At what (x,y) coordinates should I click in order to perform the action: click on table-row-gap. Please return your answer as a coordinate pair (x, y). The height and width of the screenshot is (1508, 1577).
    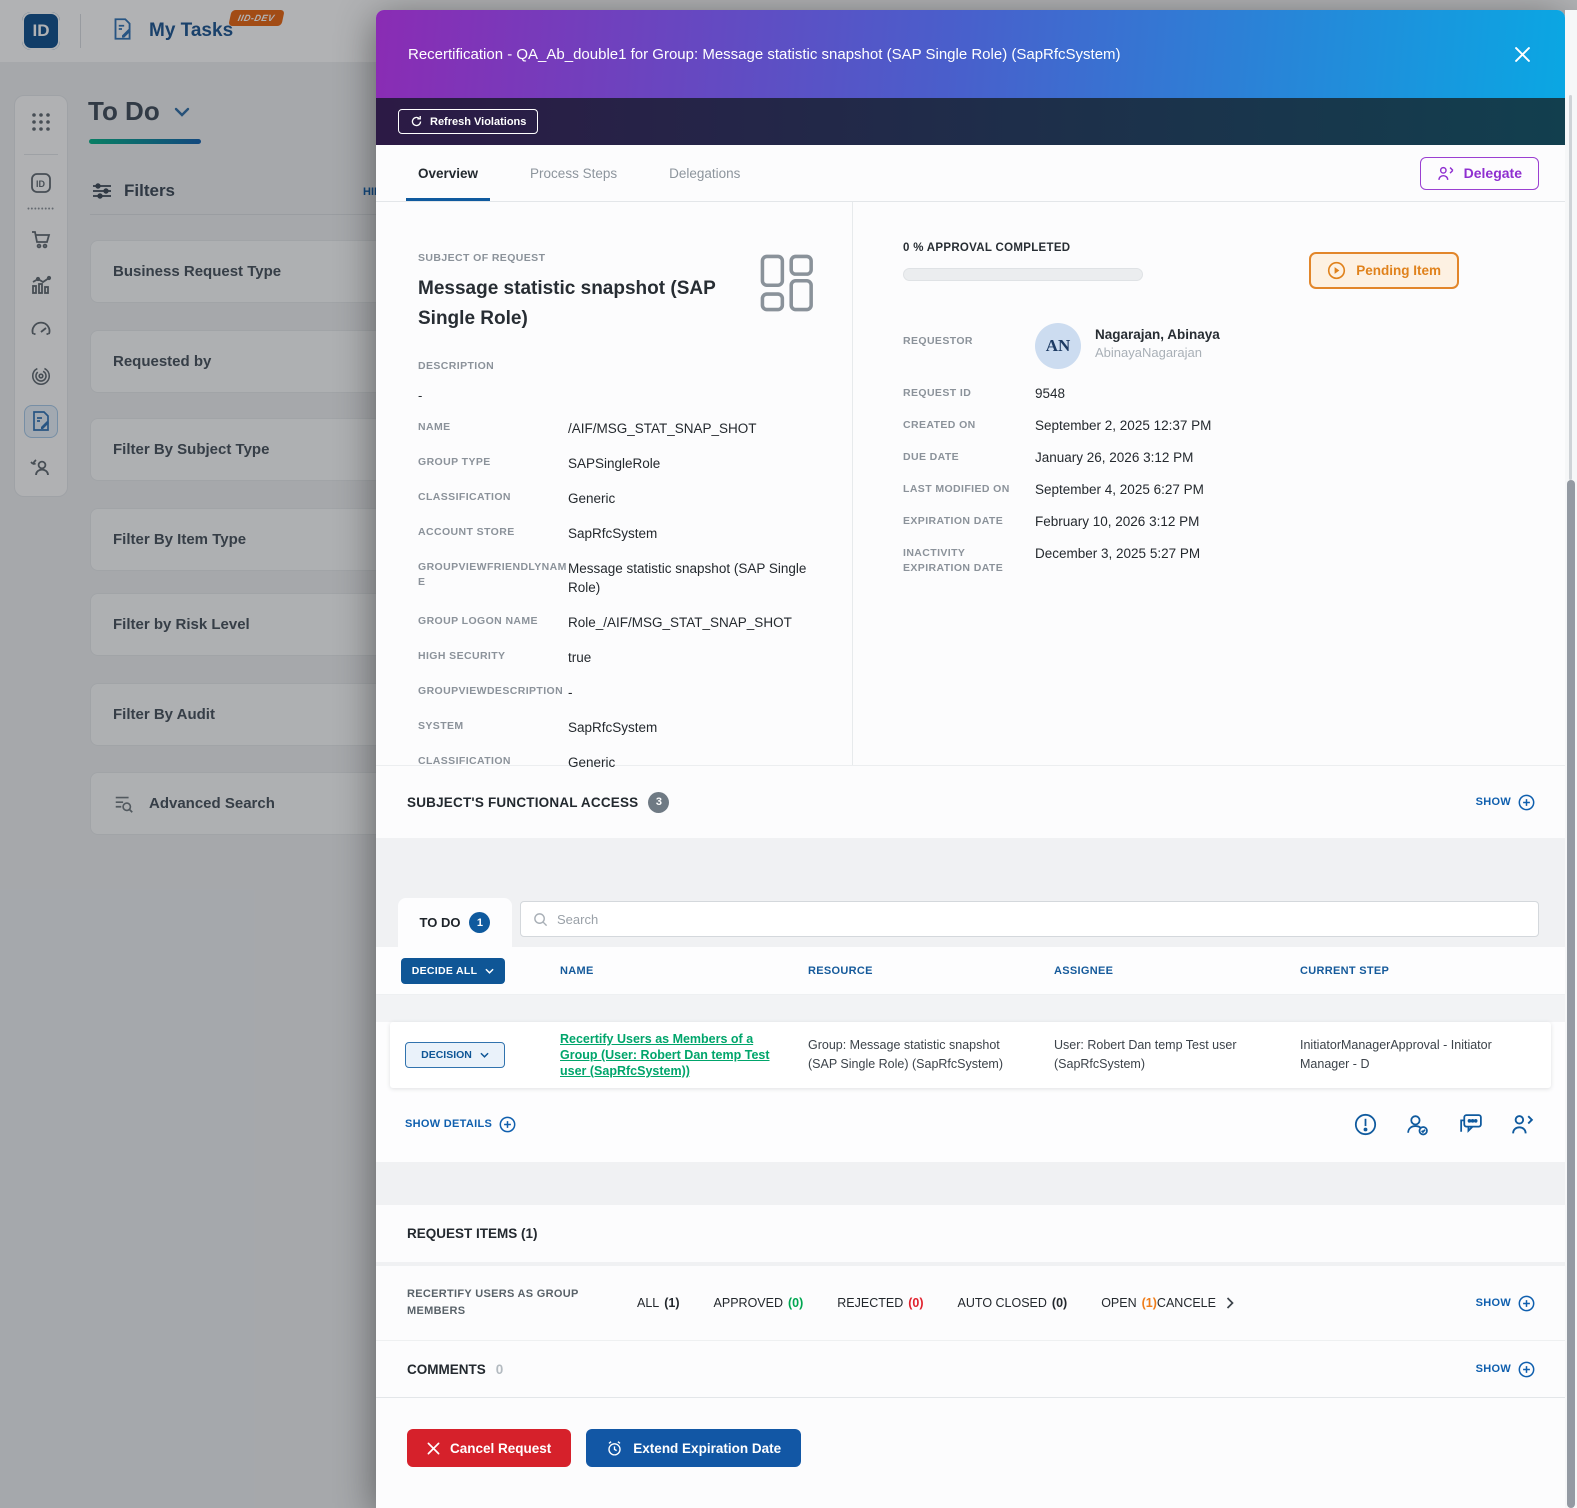
    Looking at the image, I should click on (970, 1008).